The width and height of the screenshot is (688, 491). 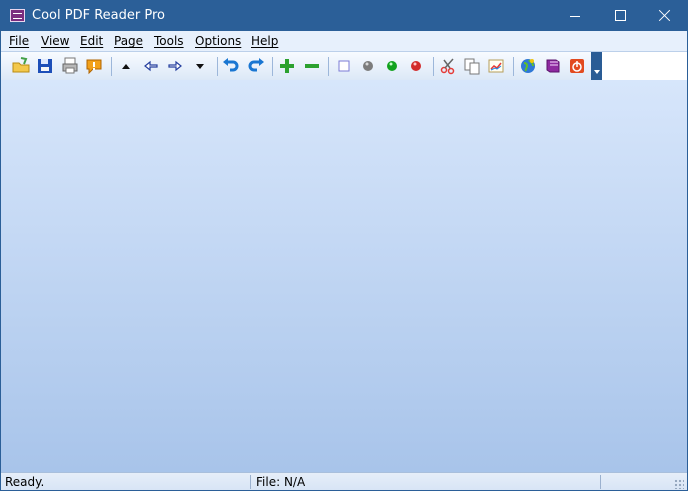 I want to click on print-button, so click(x=70, y=66).